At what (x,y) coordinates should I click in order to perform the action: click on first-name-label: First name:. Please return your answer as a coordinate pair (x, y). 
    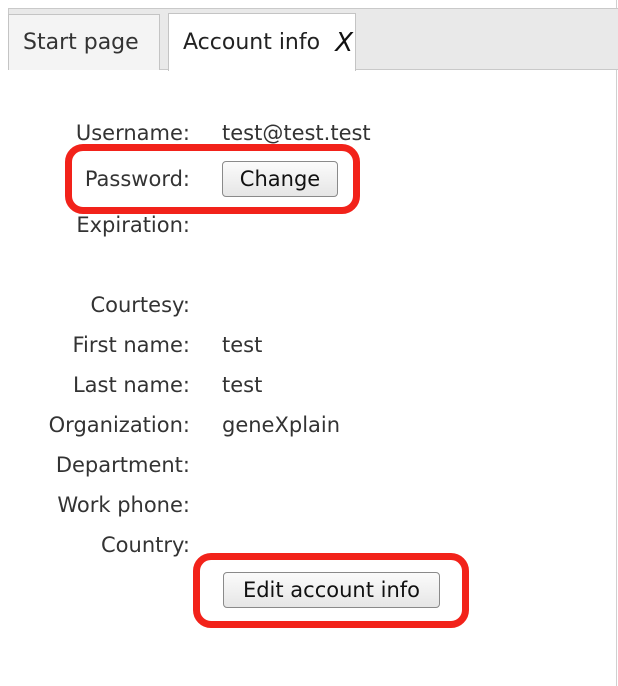
    Looking at the image, I should click on (131, 345).